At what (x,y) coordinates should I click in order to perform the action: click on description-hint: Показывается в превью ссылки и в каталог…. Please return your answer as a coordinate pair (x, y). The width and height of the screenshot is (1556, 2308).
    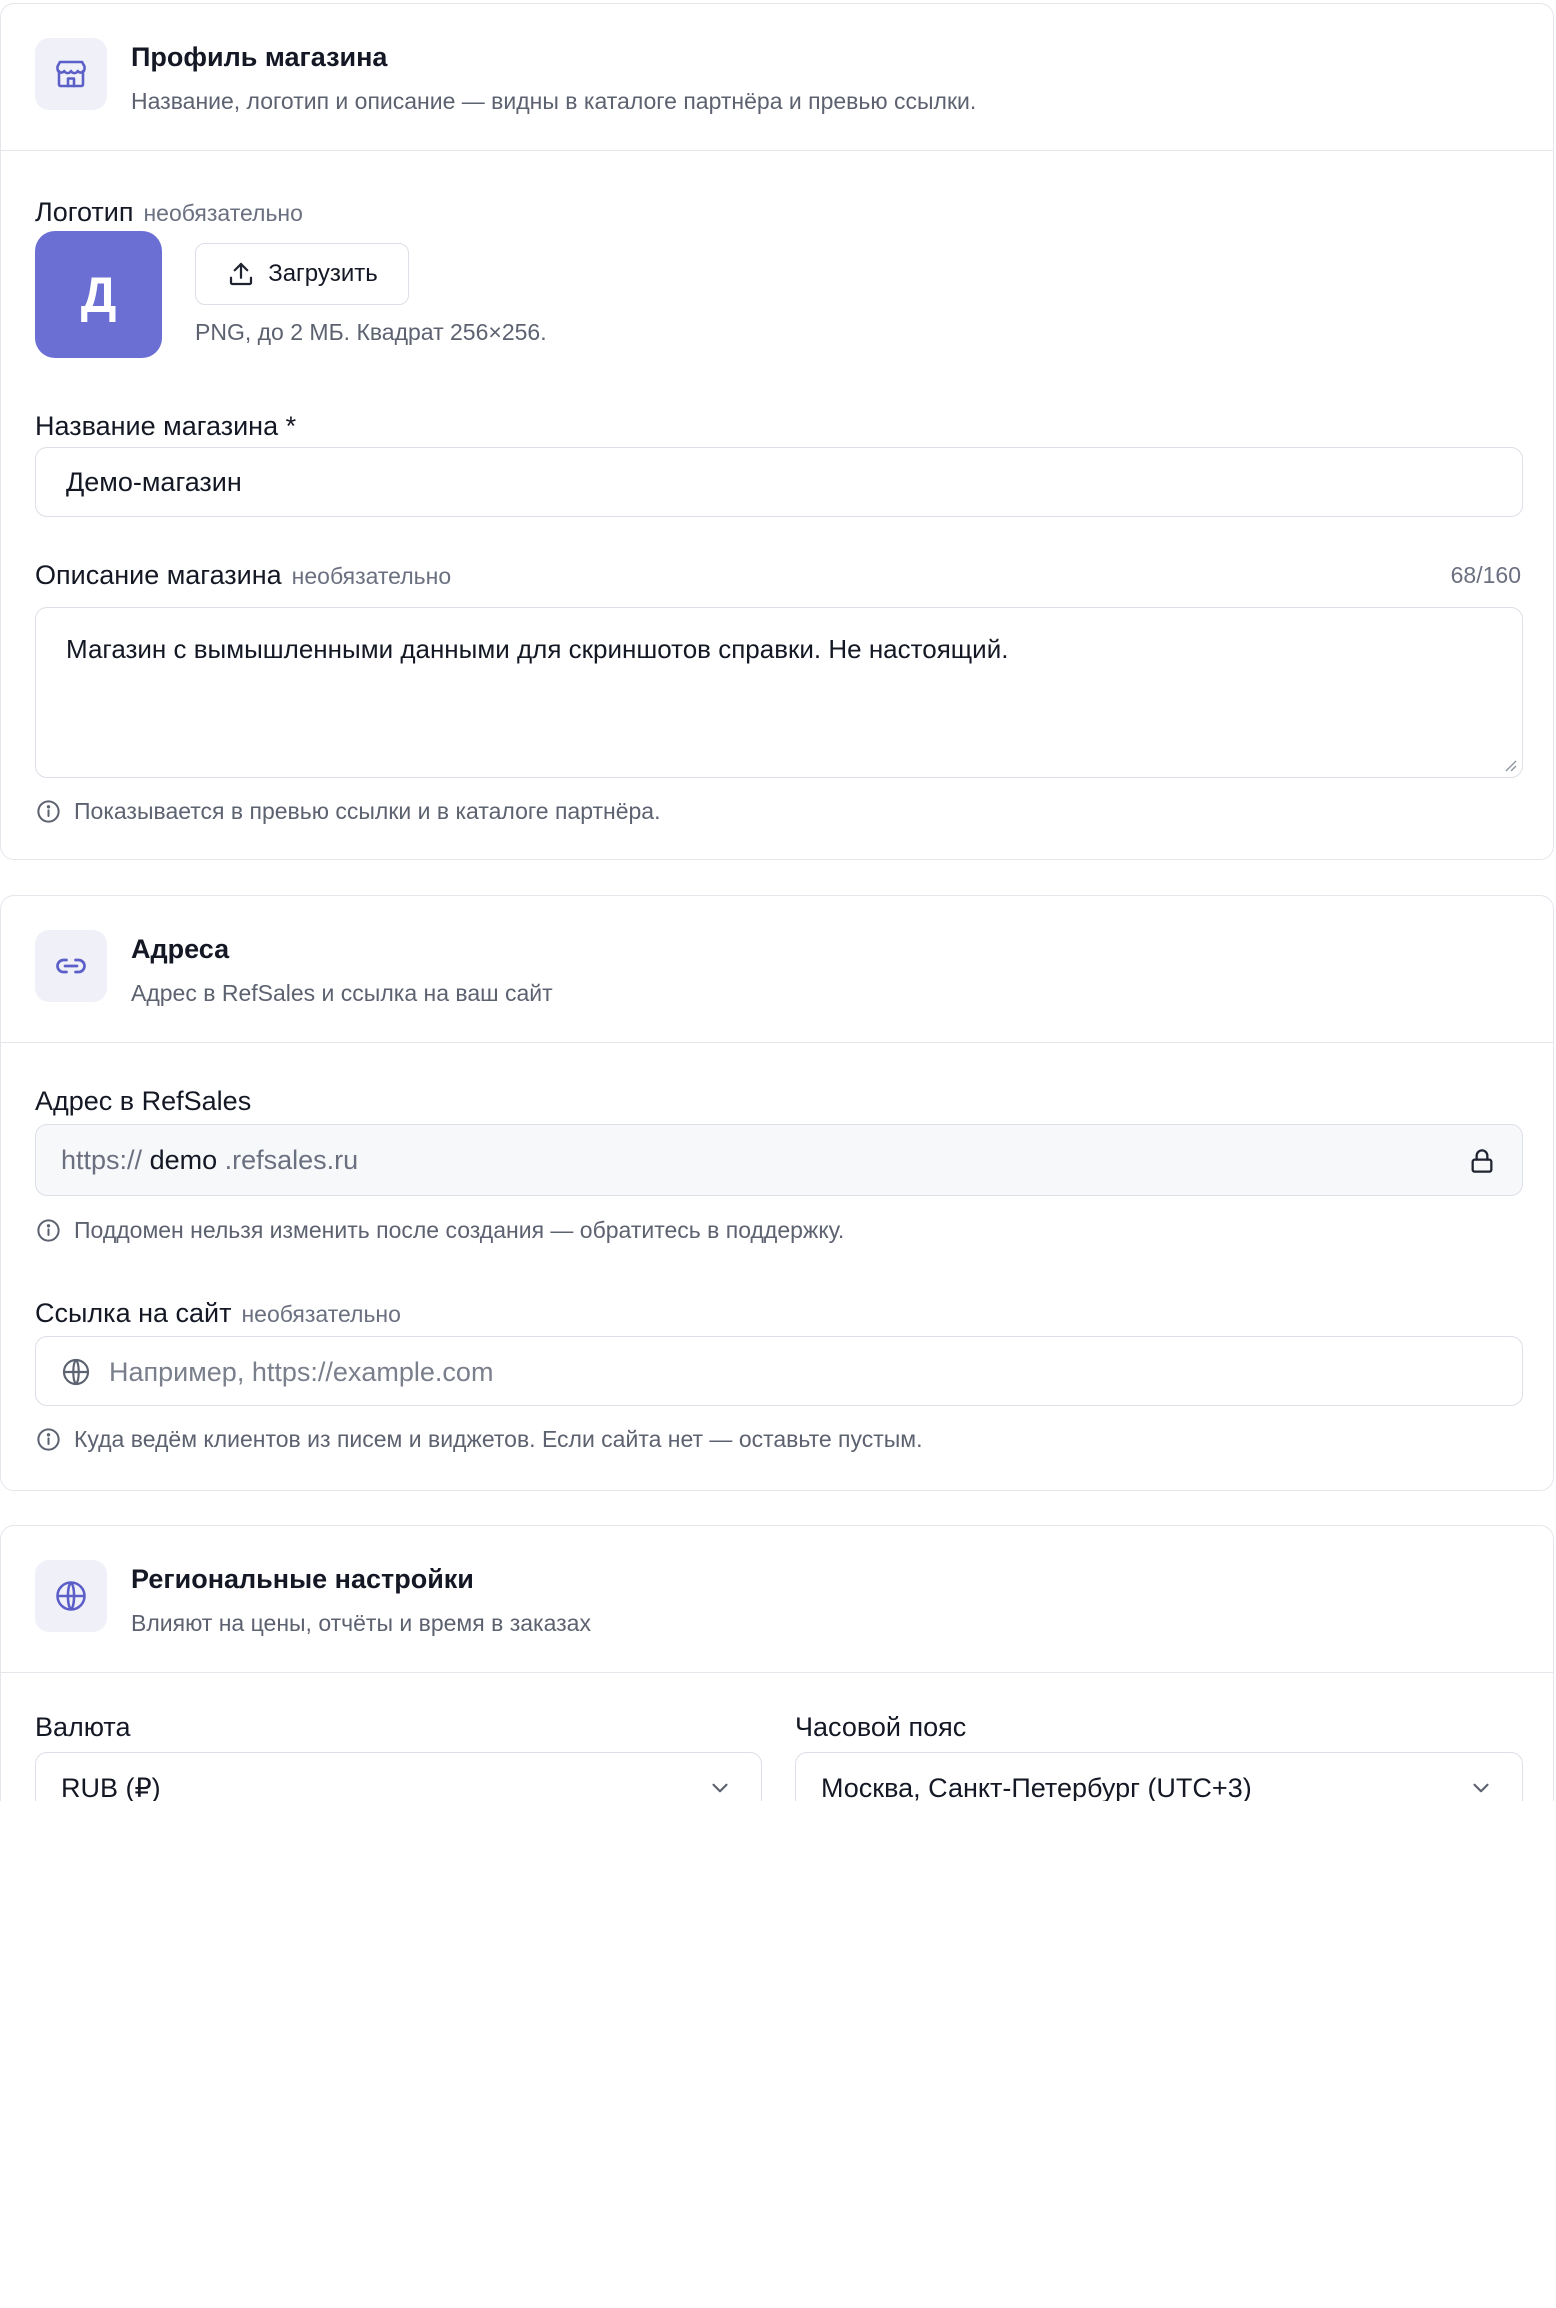
    Looking at the image, I should click on (347, 811).